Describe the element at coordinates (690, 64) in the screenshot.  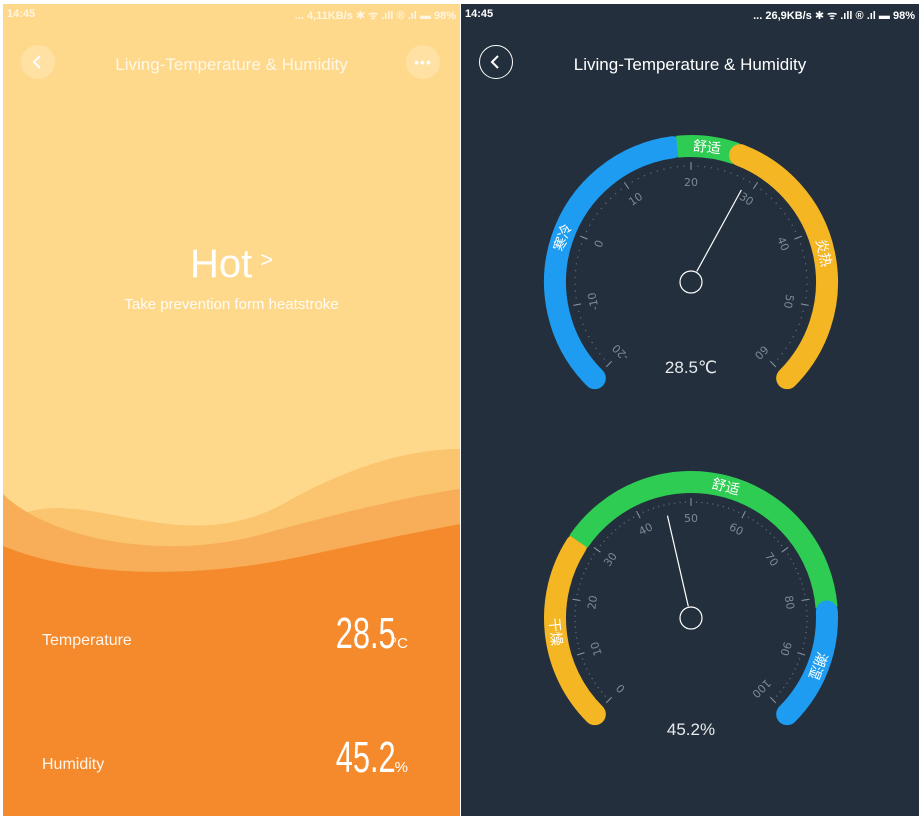
I see `nav-bar: Living-Temperature & Humidity` at that location.